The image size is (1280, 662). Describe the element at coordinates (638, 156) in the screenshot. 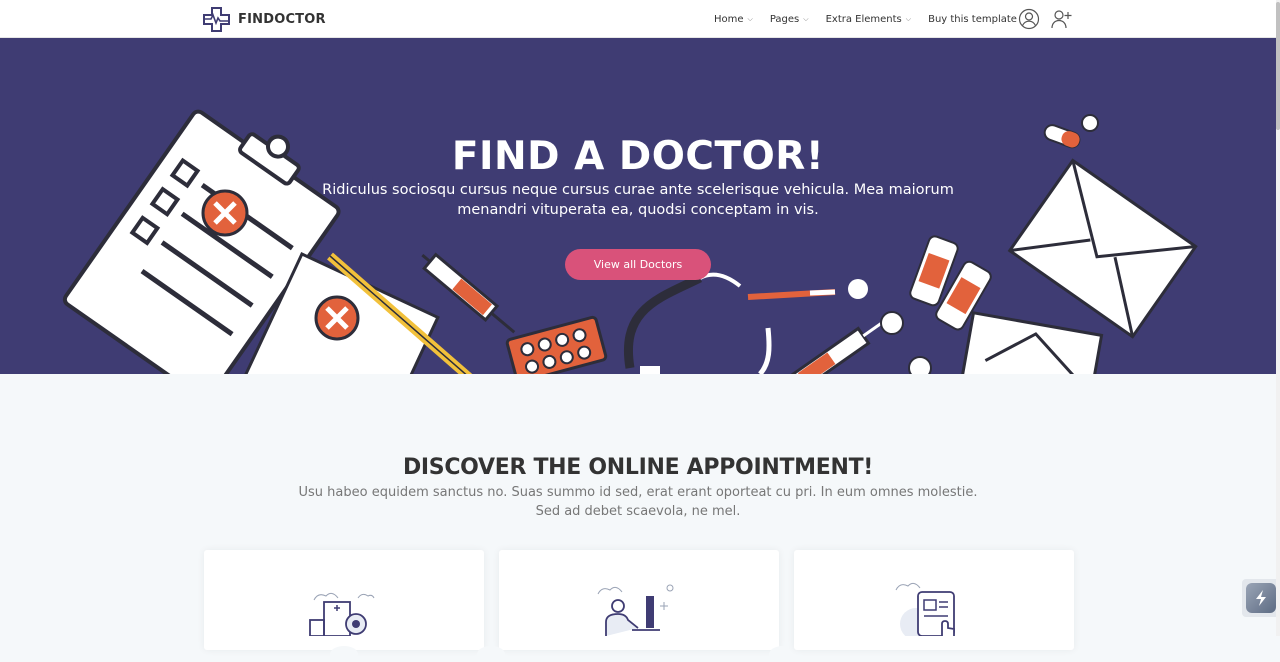

I see `hero-title: FIND A DOCTOR!` at that location.